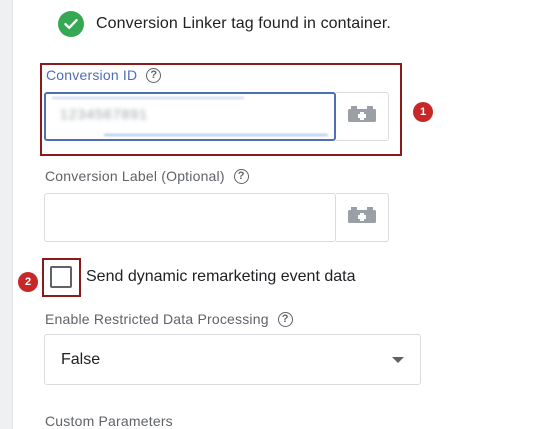 Image resolution: width=536 pixels, height=429 pixels. Describe the element at coordinates (81, 359) in the screenshot. I see `restricted-processing-value: False` at that location.